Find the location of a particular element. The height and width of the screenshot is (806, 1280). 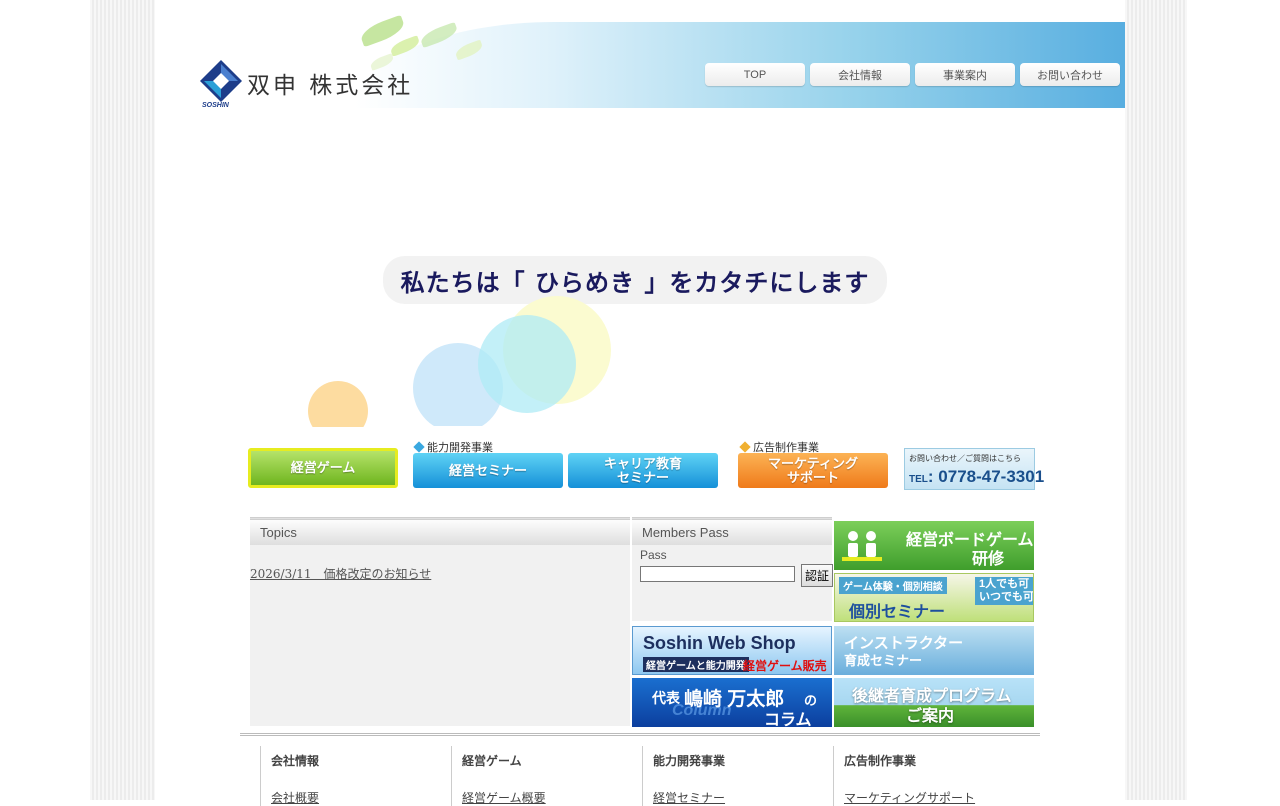

keiei-game-button: 経営ゲーム is located at coordinates (323, 468).